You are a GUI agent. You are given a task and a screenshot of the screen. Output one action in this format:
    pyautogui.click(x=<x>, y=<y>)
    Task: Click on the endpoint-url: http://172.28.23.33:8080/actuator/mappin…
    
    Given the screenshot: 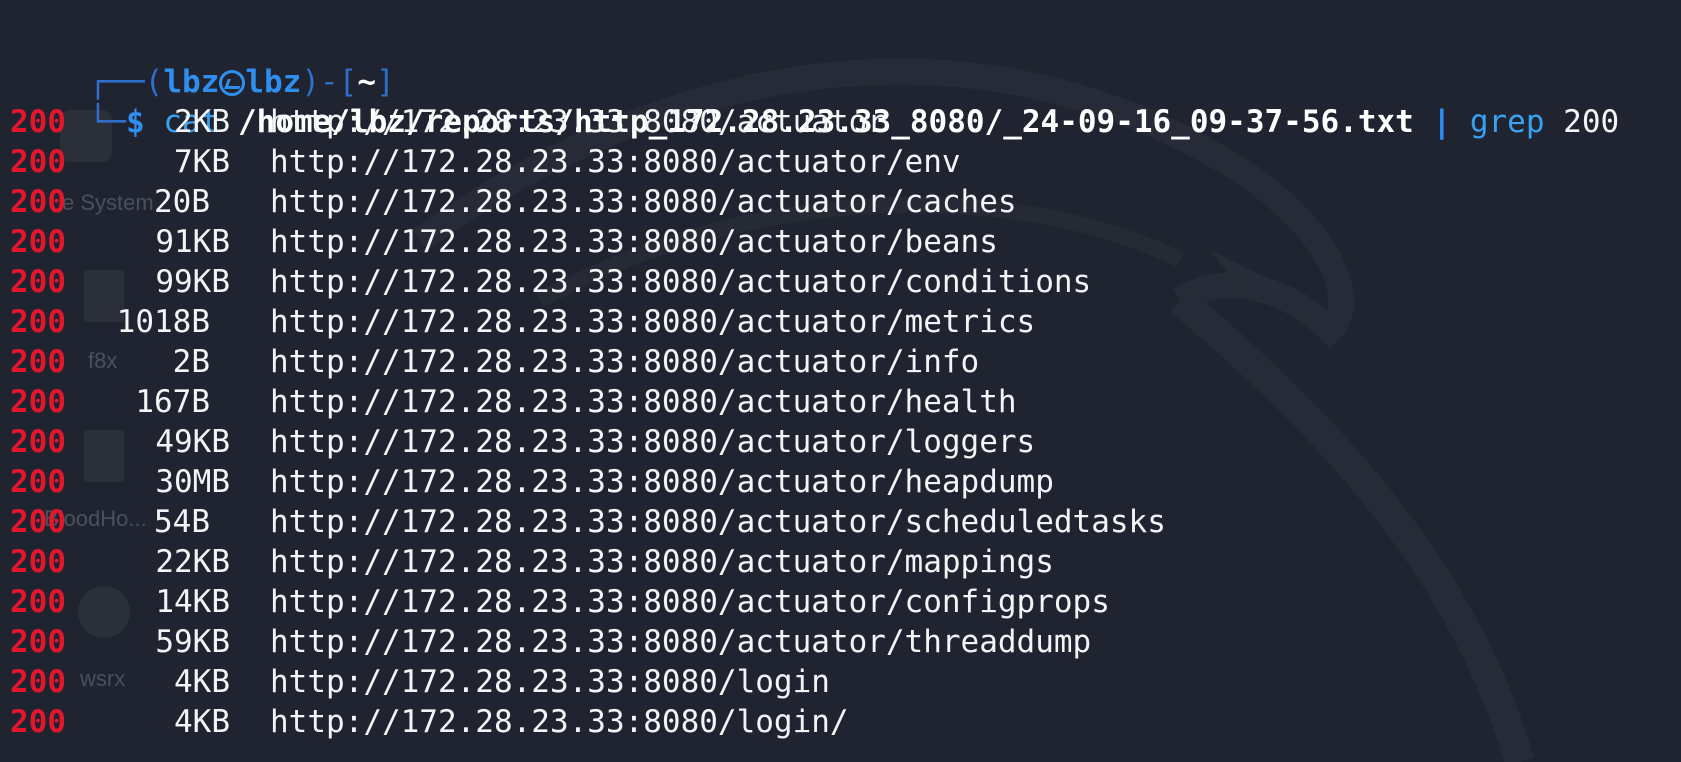 What is the action you would take?
    pyautogui.click(x=662, y=562)
    